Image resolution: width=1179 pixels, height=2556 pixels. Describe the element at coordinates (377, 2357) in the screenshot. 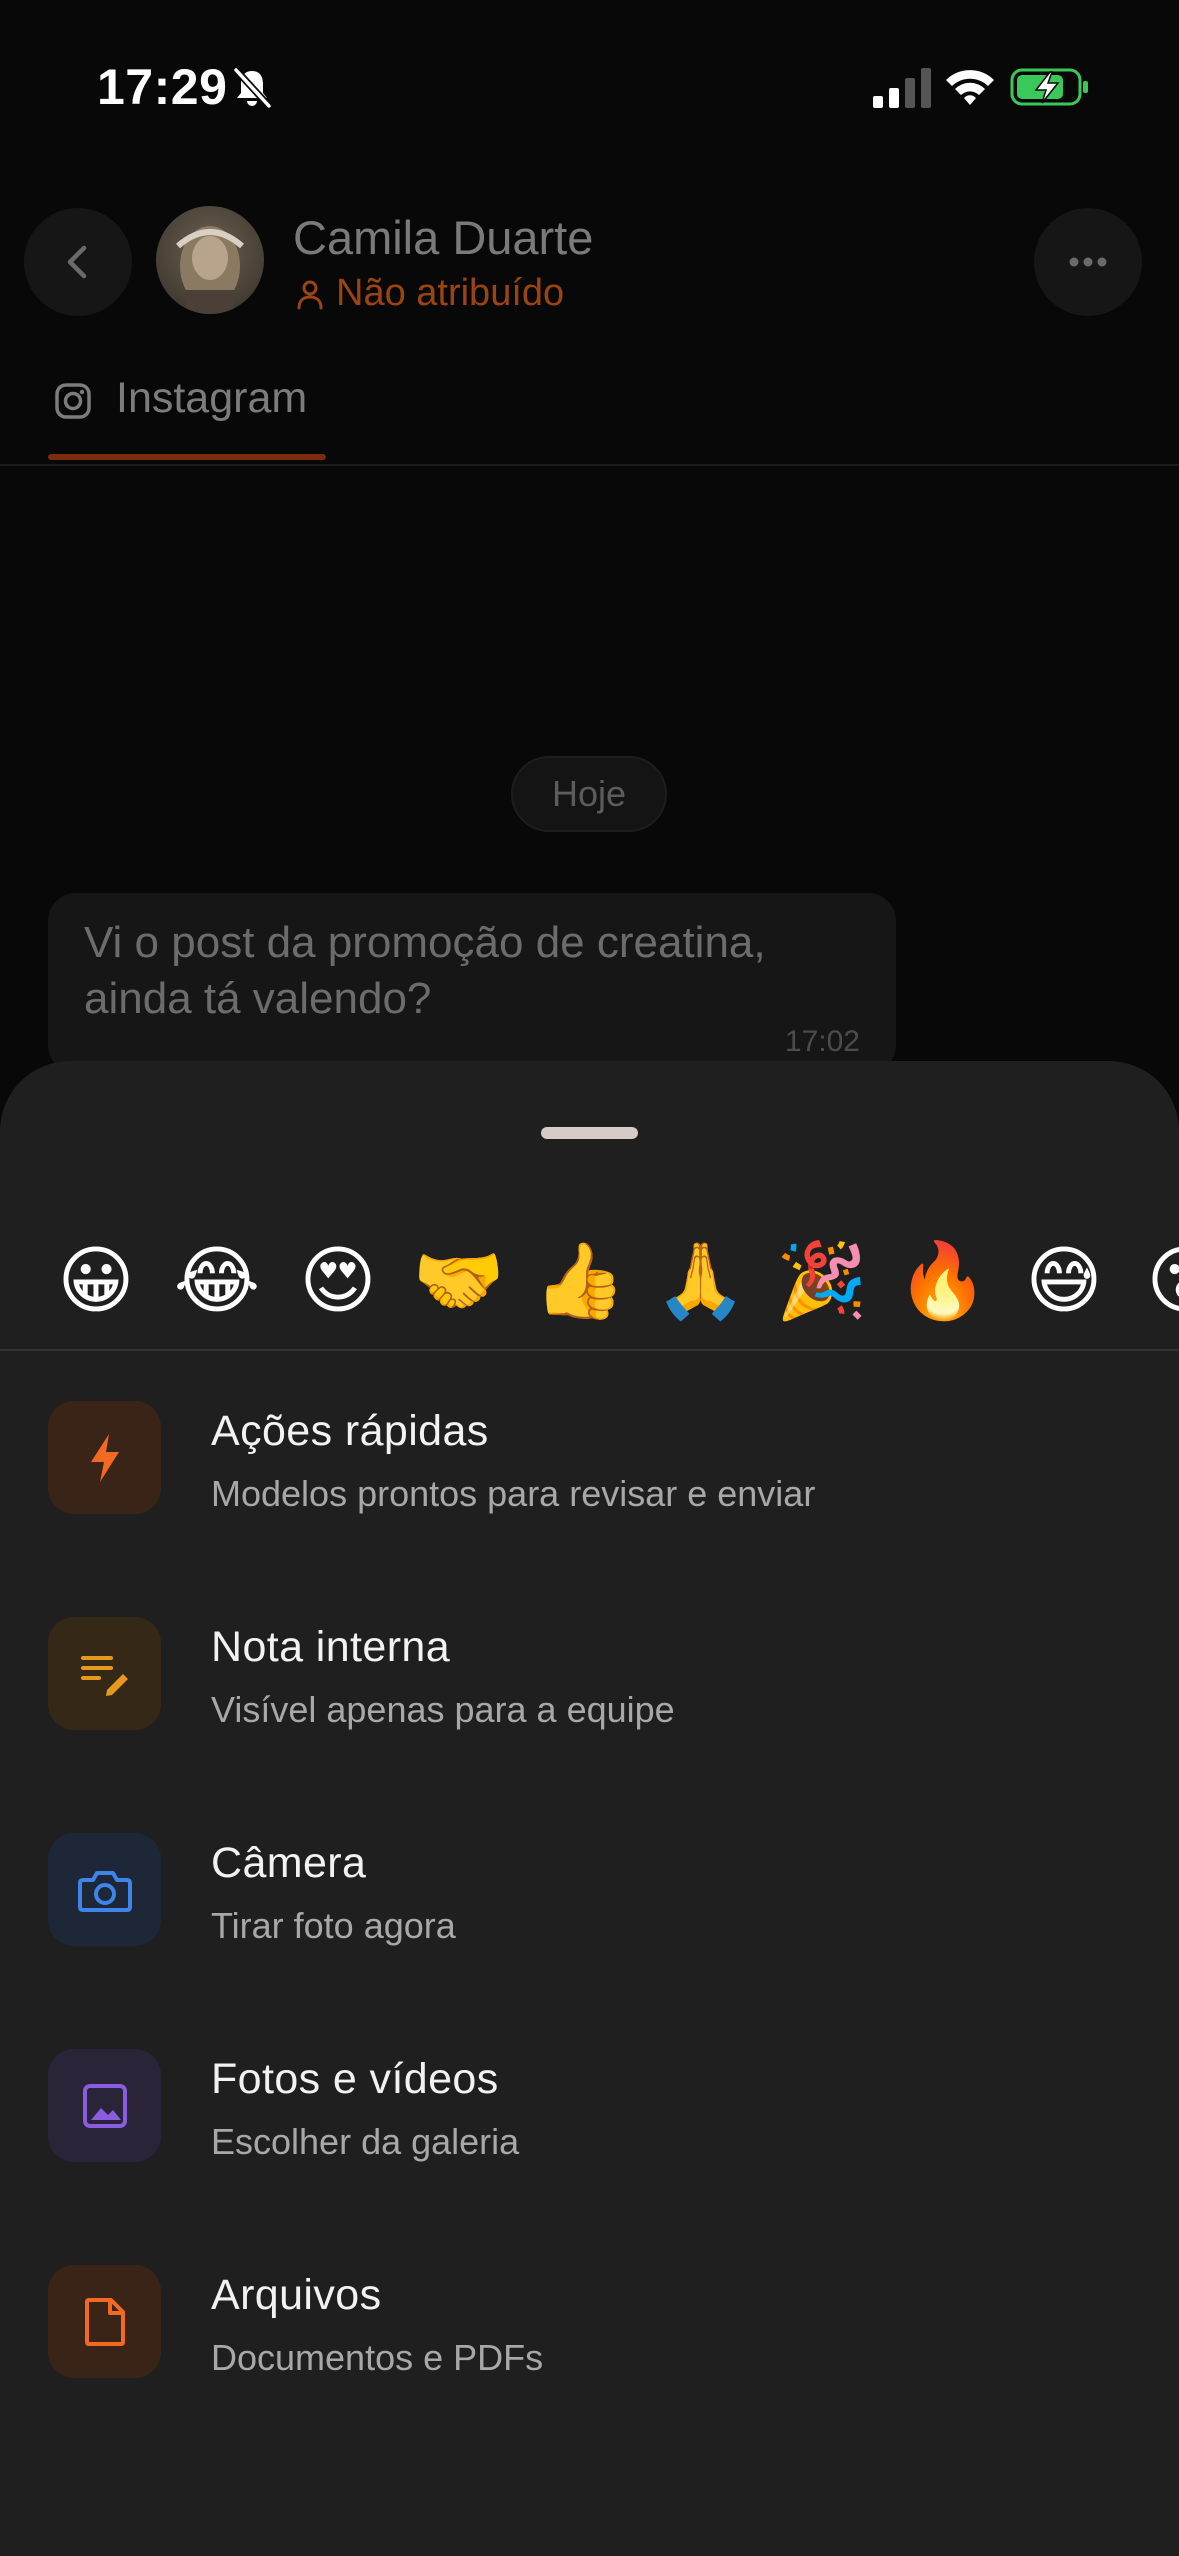

I see `action-subtitle: Documentos e PDFs` at that location.